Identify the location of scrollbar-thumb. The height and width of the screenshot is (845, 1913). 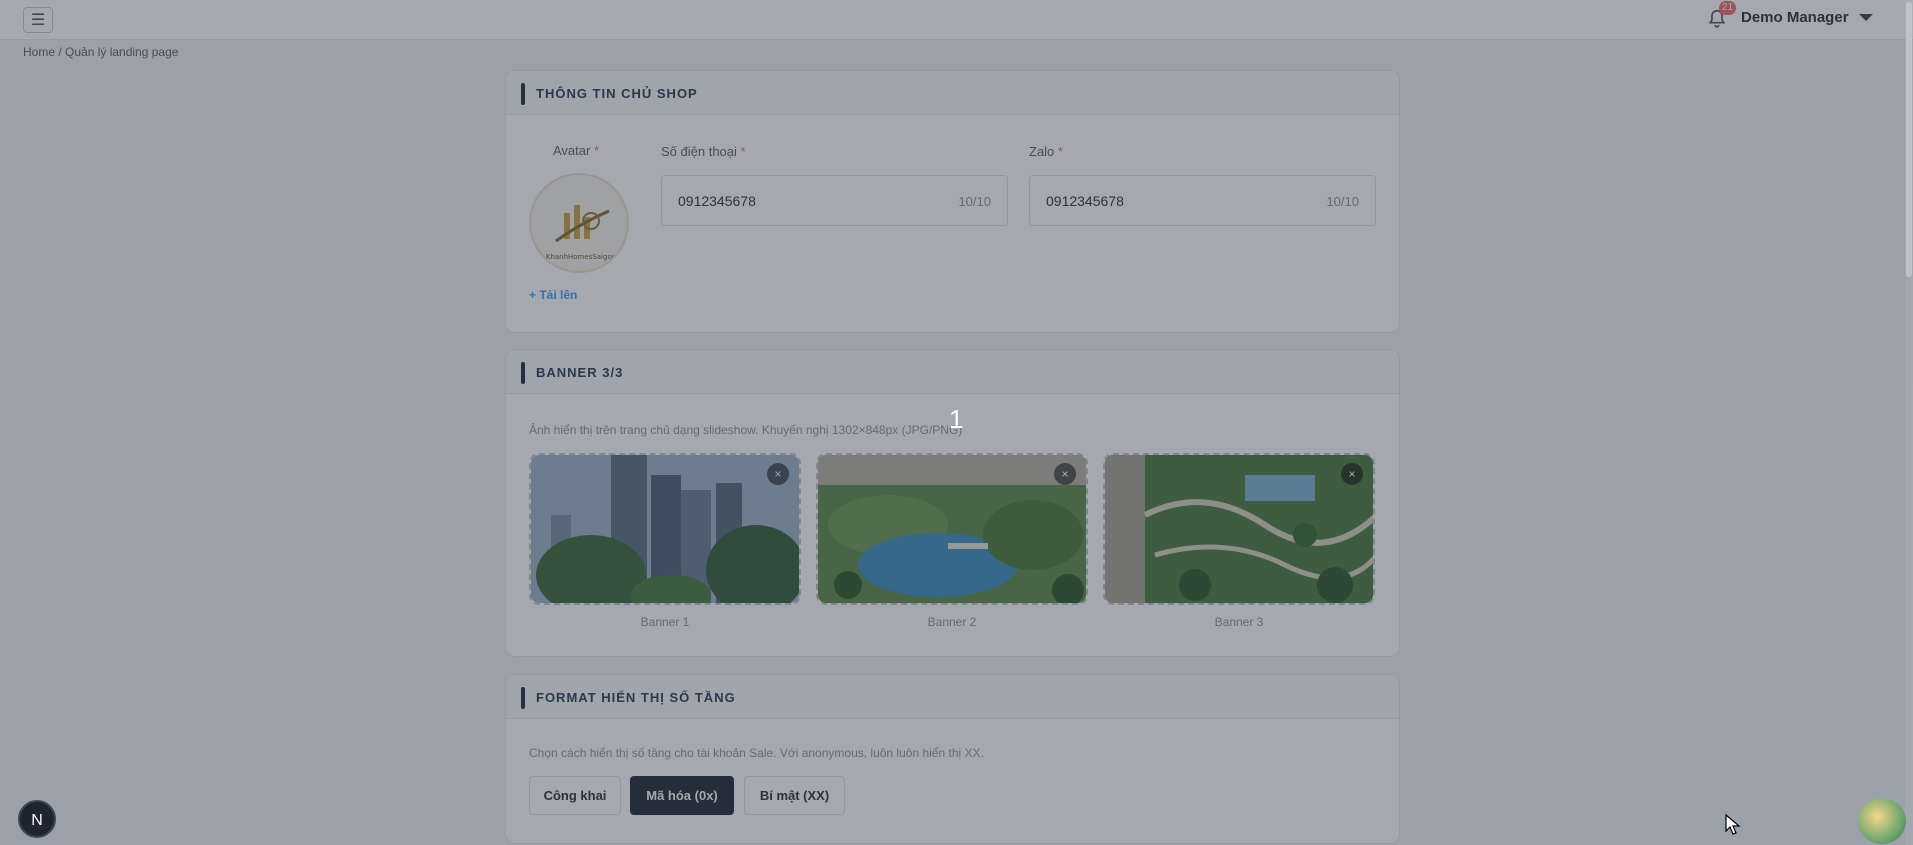
(1909, 139).